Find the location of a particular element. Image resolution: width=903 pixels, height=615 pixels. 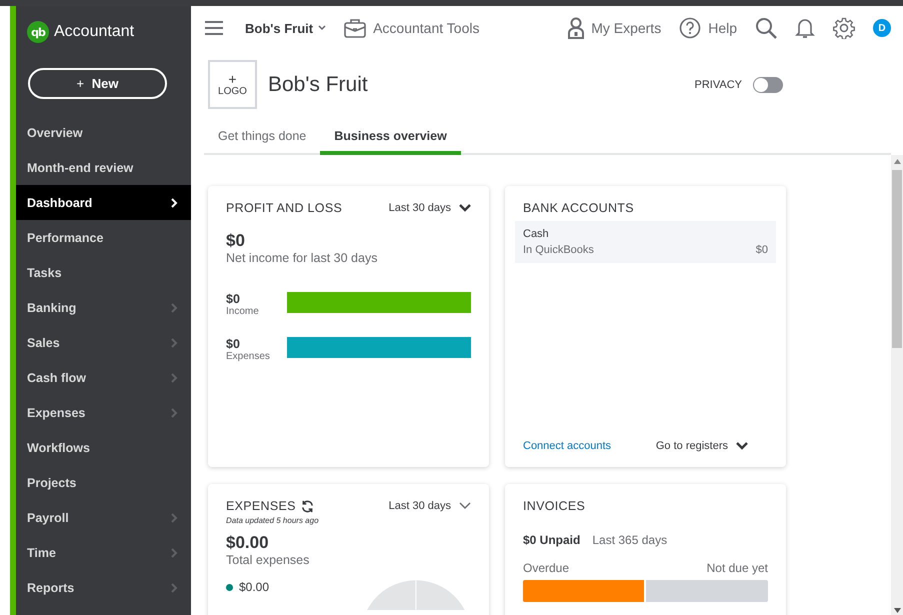

total-expenses-caption: Total expenses is located at coordinates (268, 560).